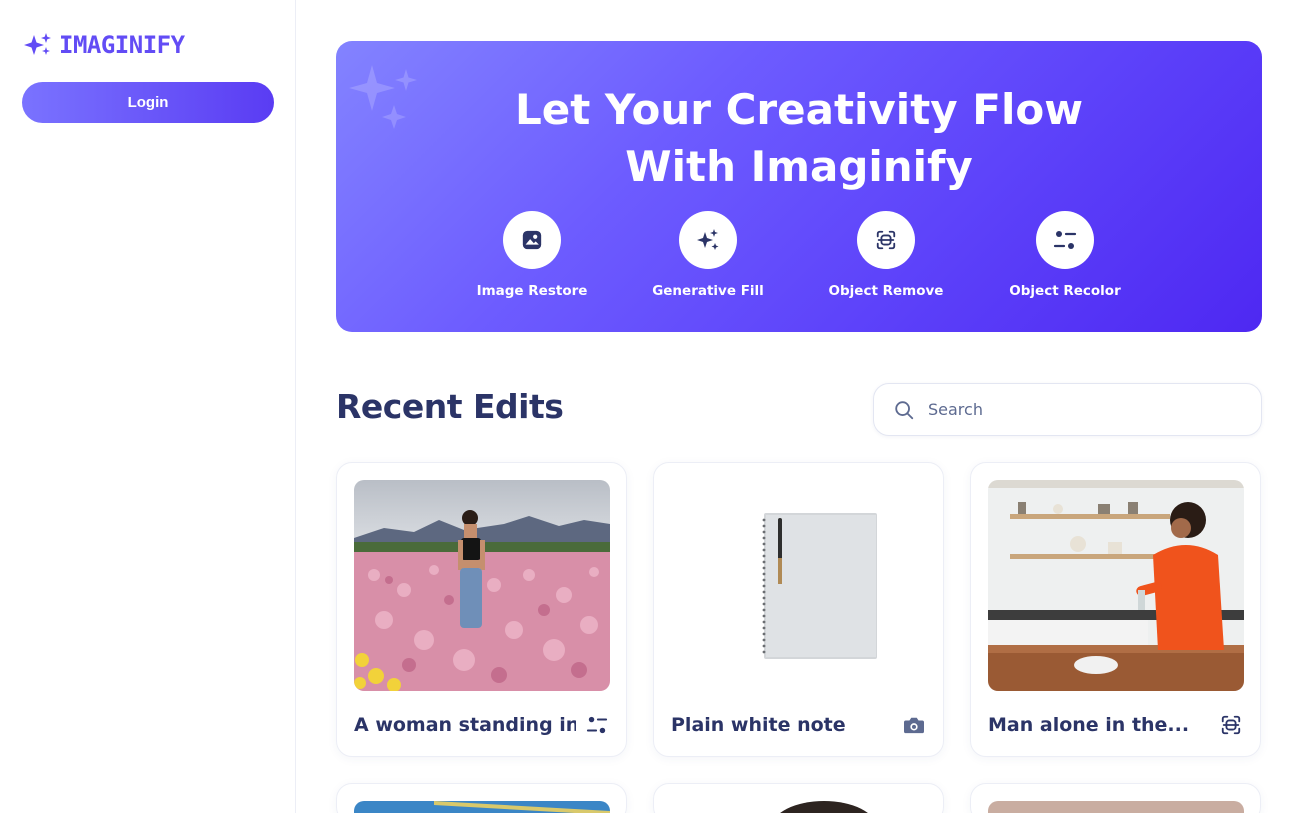  I want to click on card-title: Plain white note, so click(758, 725).